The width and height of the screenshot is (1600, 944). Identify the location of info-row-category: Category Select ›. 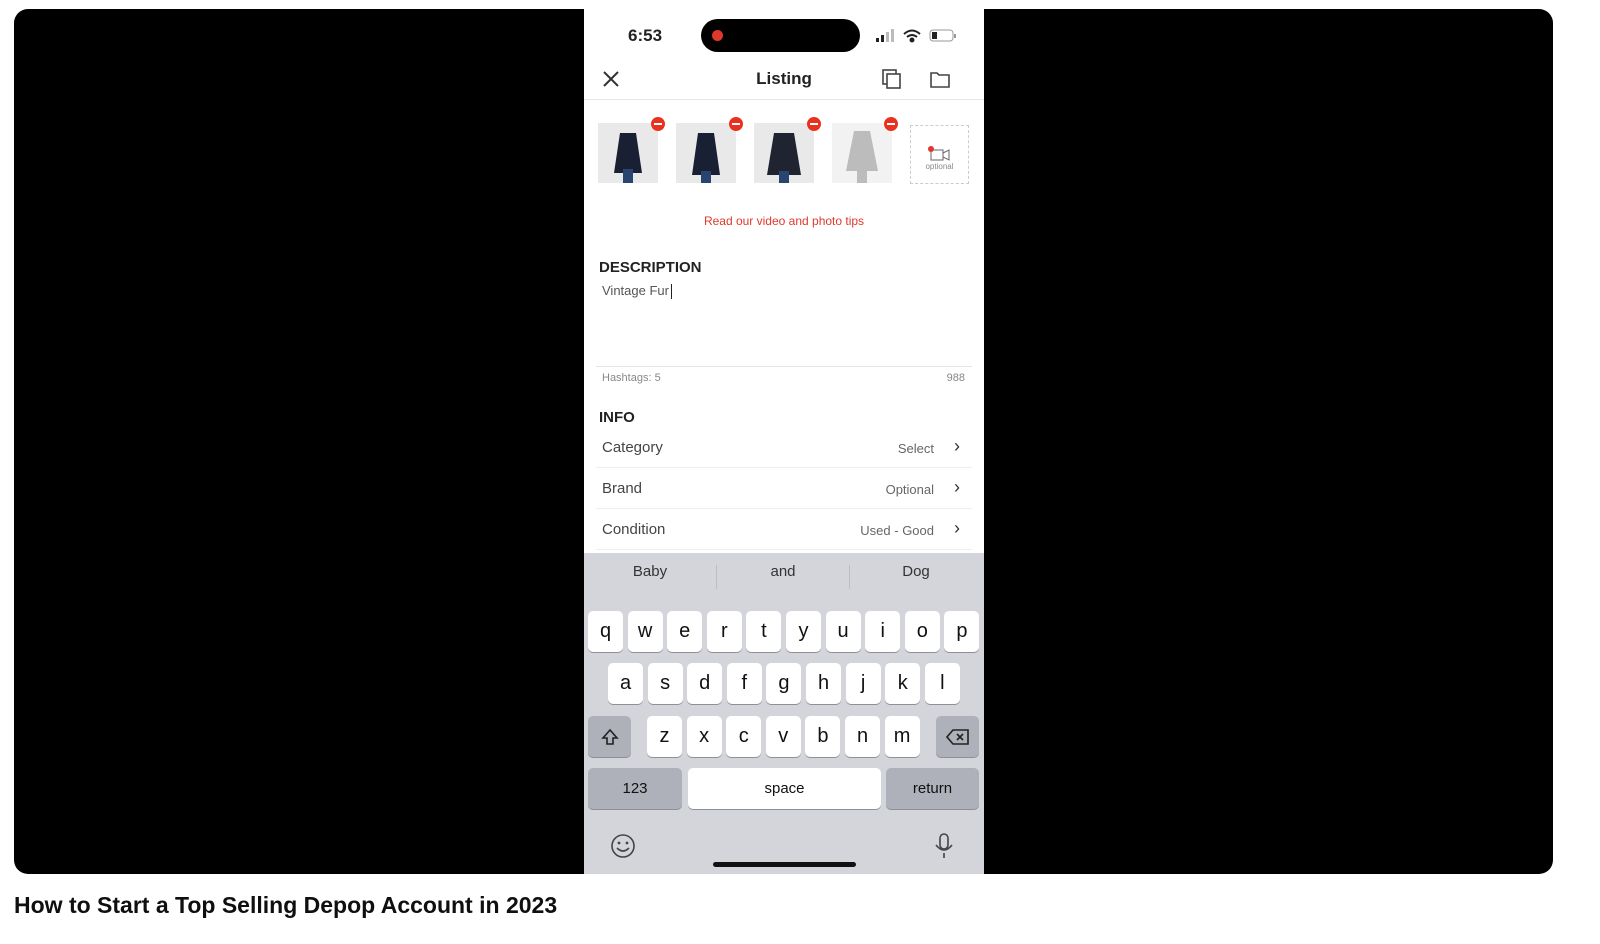
(784, 447).